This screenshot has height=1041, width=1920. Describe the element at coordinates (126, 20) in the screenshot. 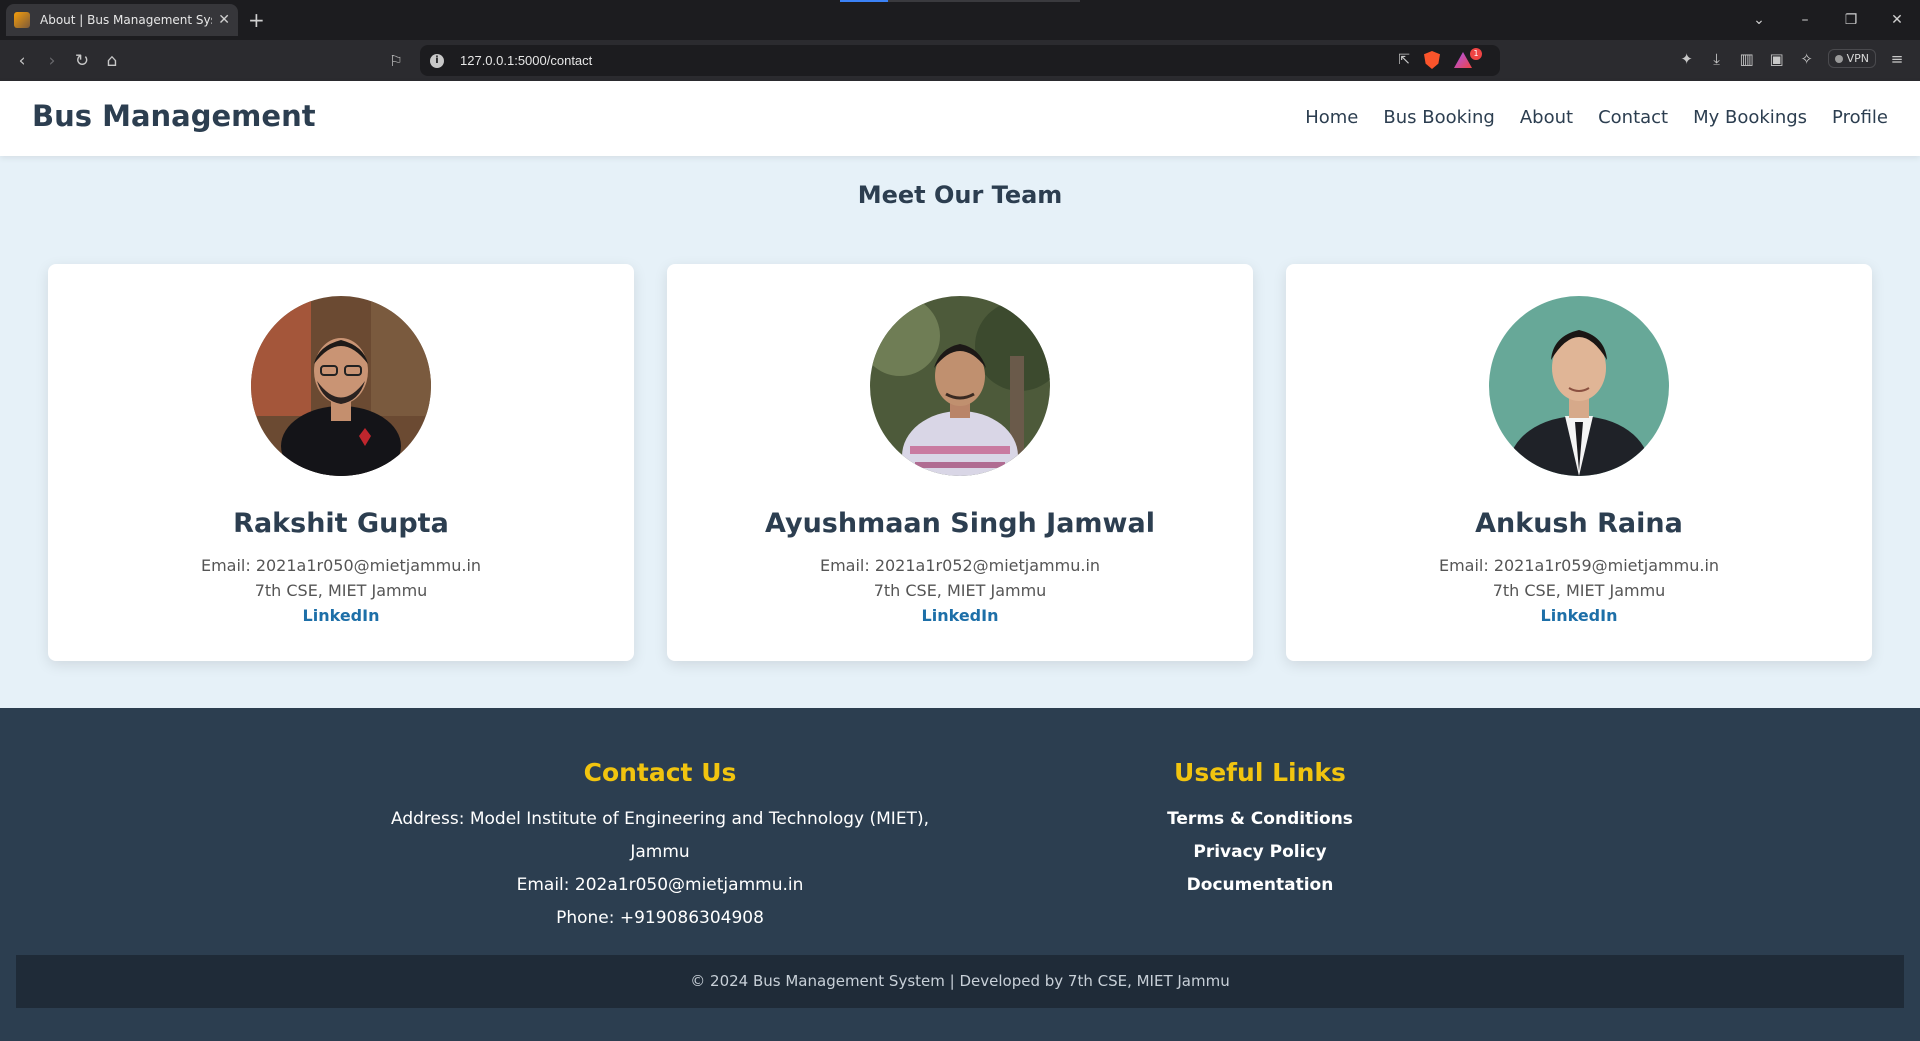

I see `tab-title: About | Bus Management System` at that location.